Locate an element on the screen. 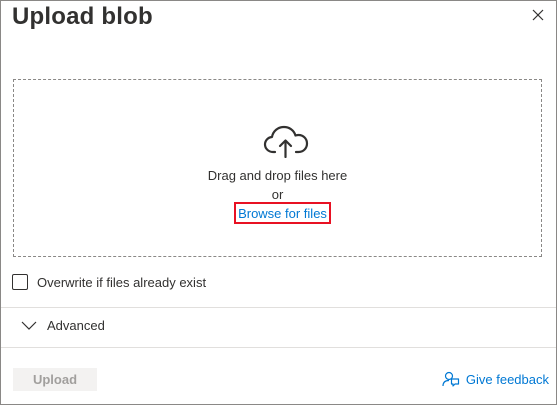  upload-button: Upload is located at coordinates (55, 379).